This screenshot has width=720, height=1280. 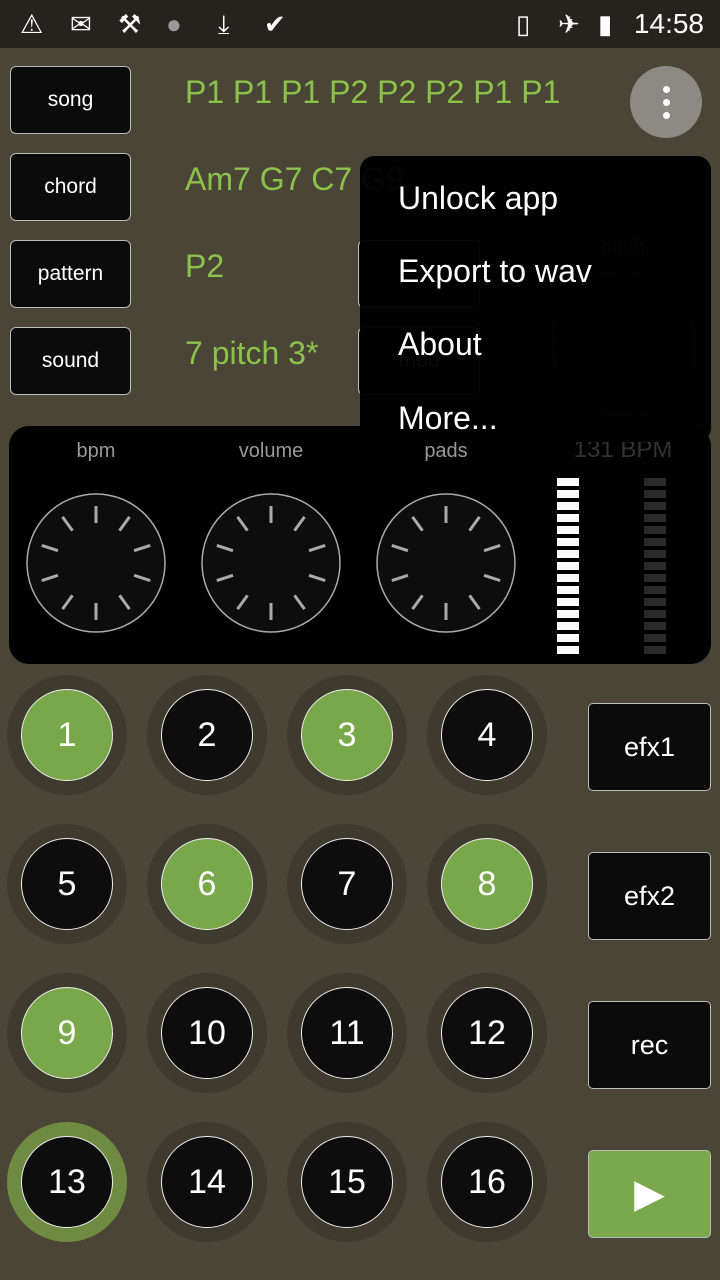 I want to click on pattern-value: P2, so click(x=205, y=266).